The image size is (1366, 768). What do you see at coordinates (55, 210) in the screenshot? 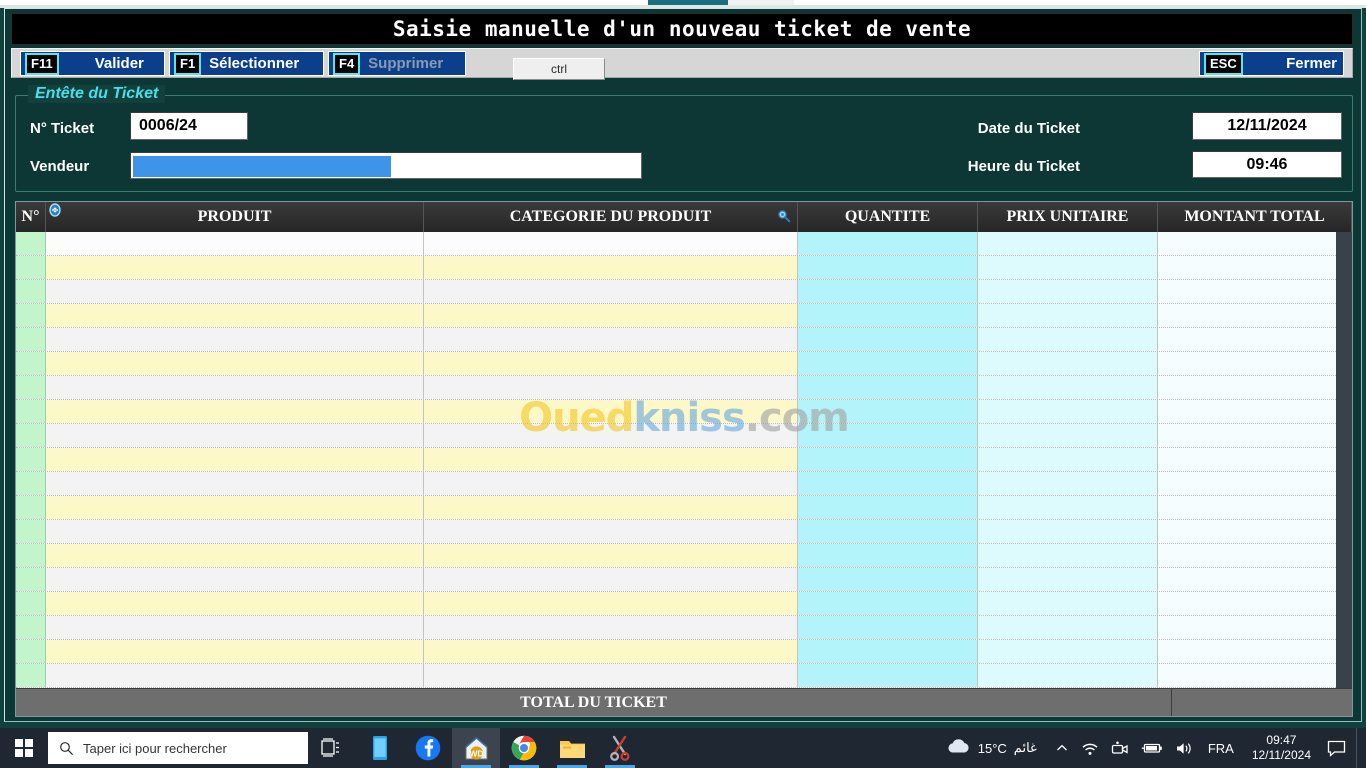
I see `split-handle-icon` at bounding box center [55, 210].